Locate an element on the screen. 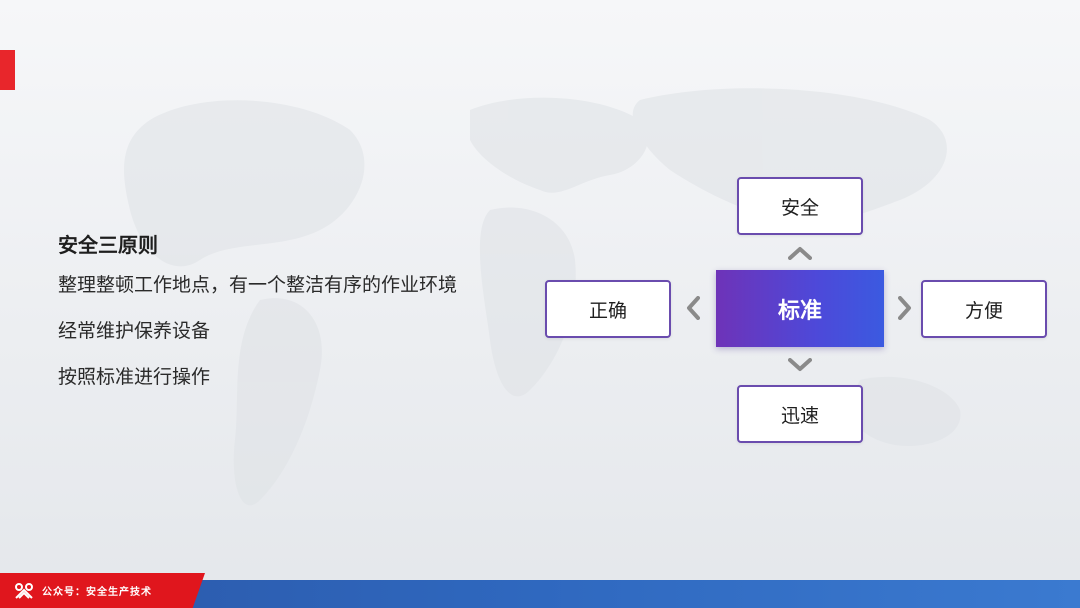 This screenshot has width=1080, height=608. principle-line-1: 整理整顿工作地点，有一个整洁有序的作业环境 is located at coordinates (258, 285).